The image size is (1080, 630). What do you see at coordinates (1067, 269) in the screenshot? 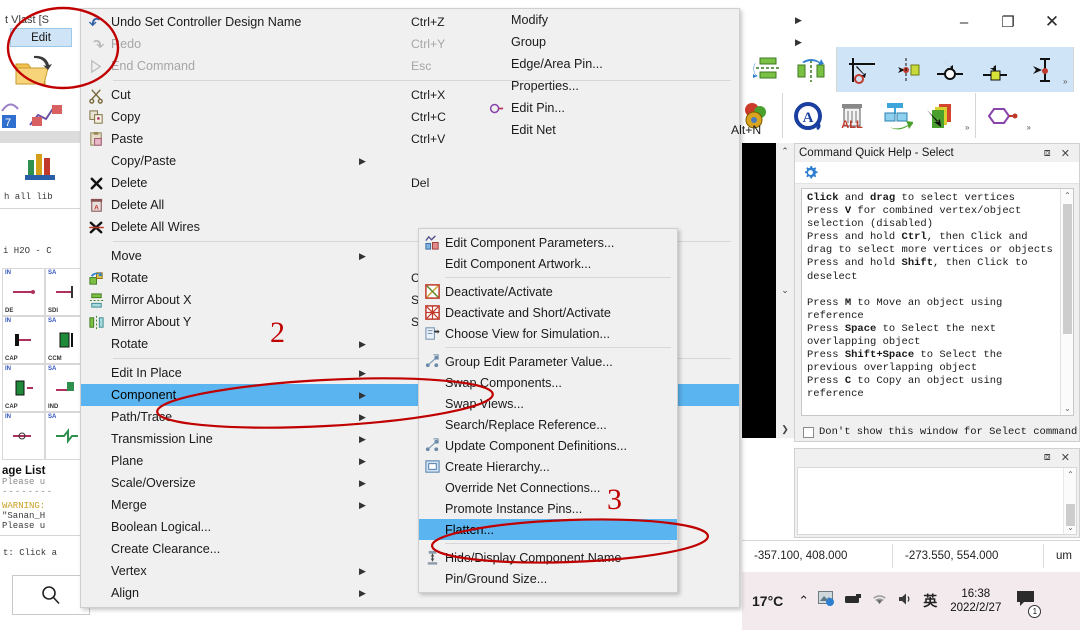
I see `scroll-thumb` at bounding box center [1067, 269].